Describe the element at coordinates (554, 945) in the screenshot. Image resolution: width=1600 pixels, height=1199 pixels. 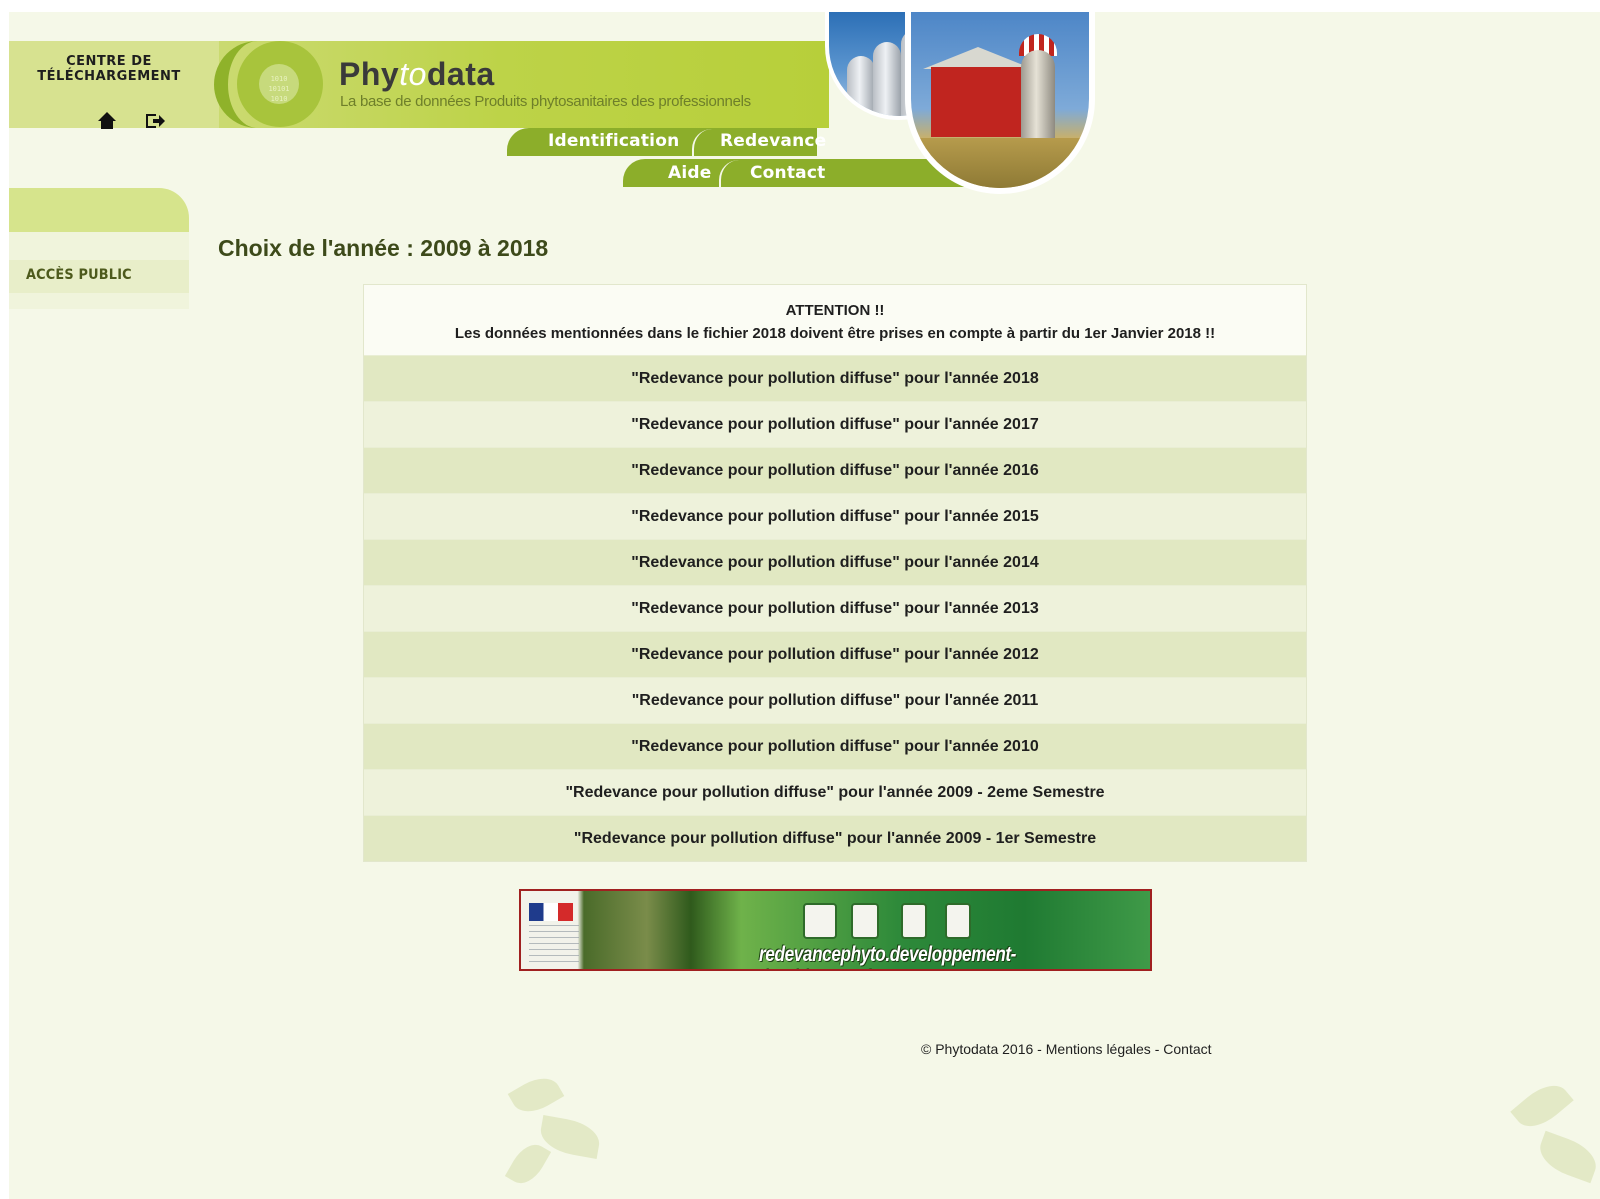
I see `ministry-logo` at that location.